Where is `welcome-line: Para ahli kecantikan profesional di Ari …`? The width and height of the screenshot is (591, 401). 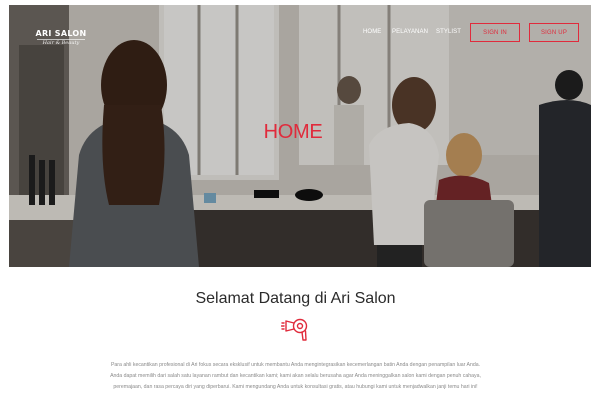 welcome-line: Para ahli kecantikan profesional di Ari … is located at coordinates (295, 365).